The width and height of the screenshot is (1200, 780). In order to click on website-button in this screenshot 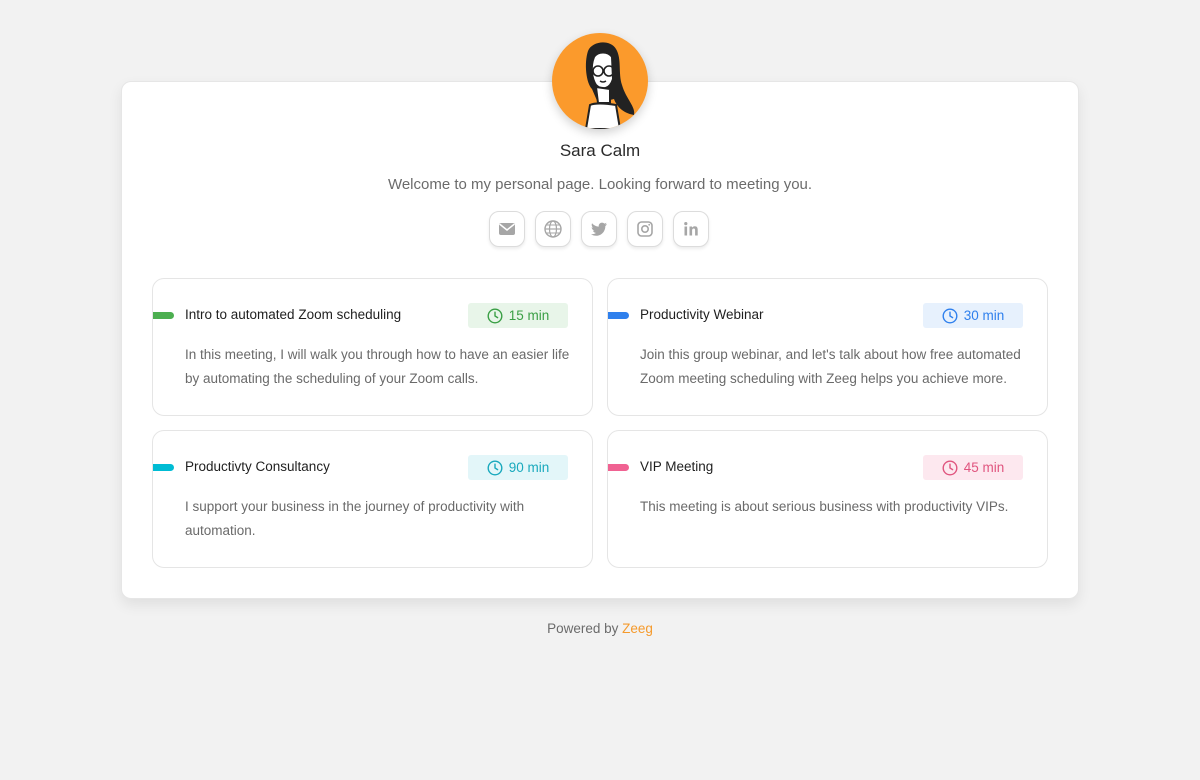, I will do `click(553, 229)`.